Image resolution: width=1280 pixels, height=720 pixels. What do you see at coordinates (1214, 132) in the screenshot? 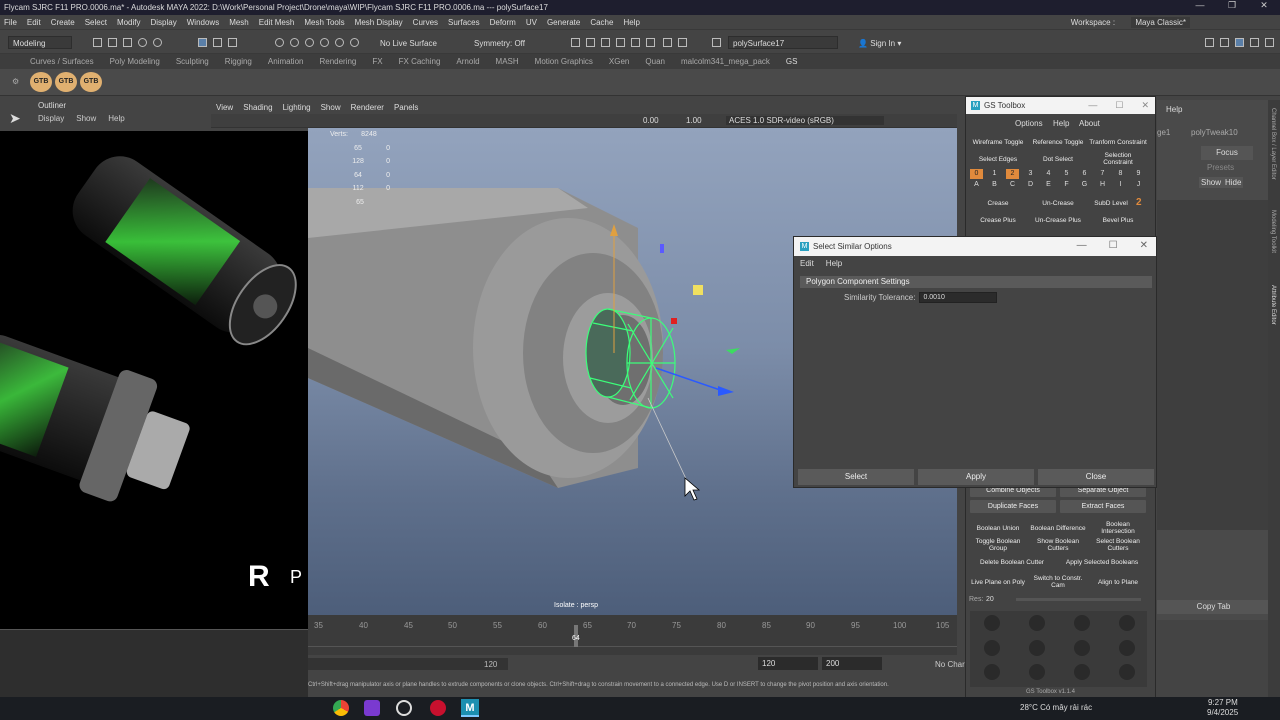
I see `ae-tab-polytweak: polyTweak10` at bounding box center [1214, 132].